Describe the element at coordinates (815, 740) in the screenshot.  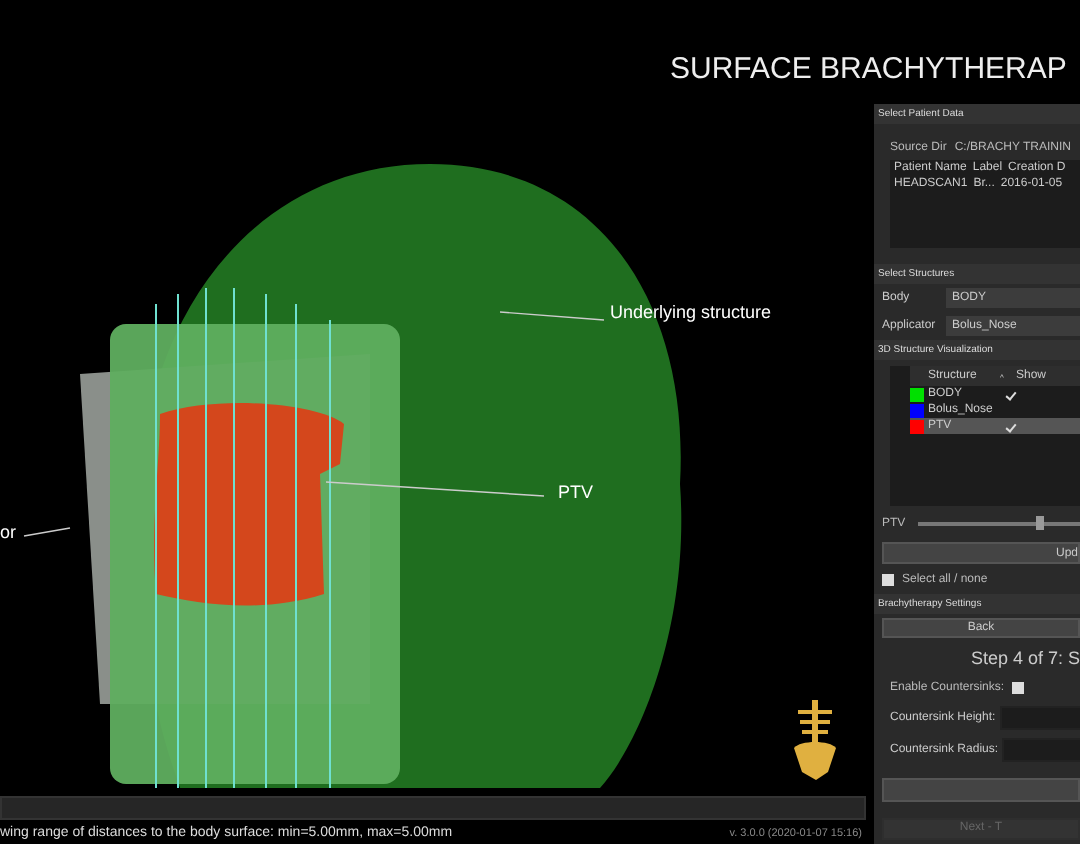
I see `skeleton-icon` at that location.